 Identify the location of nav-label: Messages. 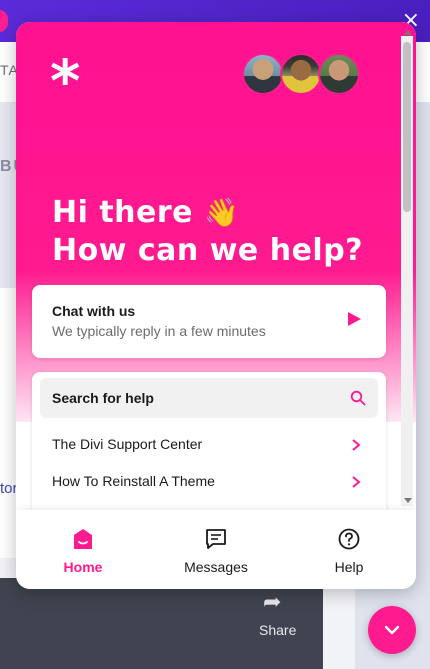
(216, 567).